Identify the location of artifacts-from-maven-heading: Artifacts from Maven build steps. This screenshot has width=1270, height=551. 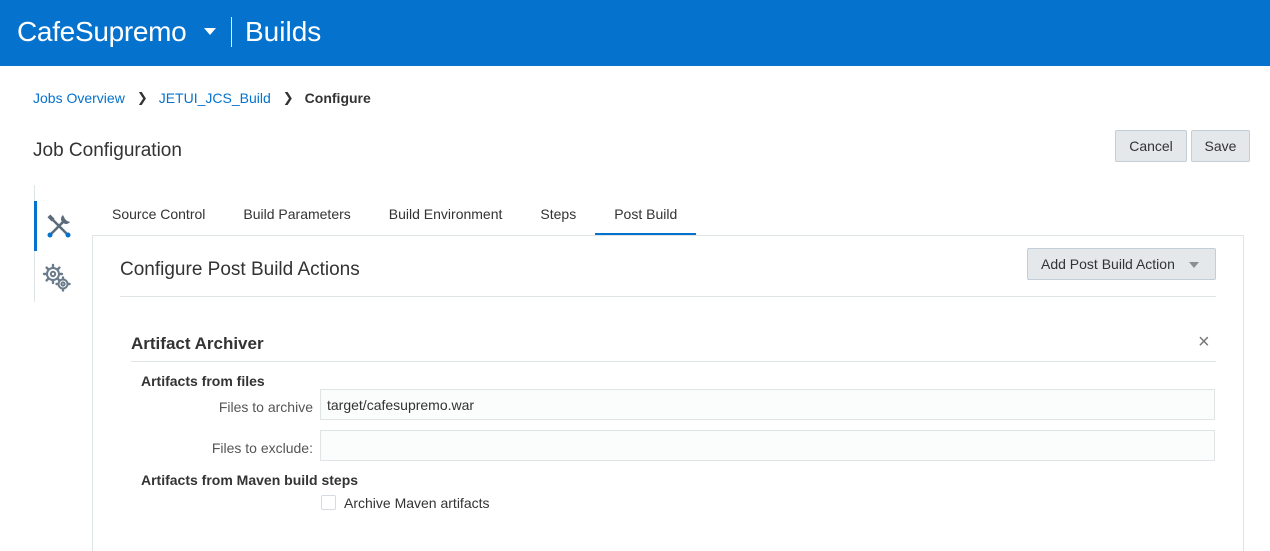
(250, 480).